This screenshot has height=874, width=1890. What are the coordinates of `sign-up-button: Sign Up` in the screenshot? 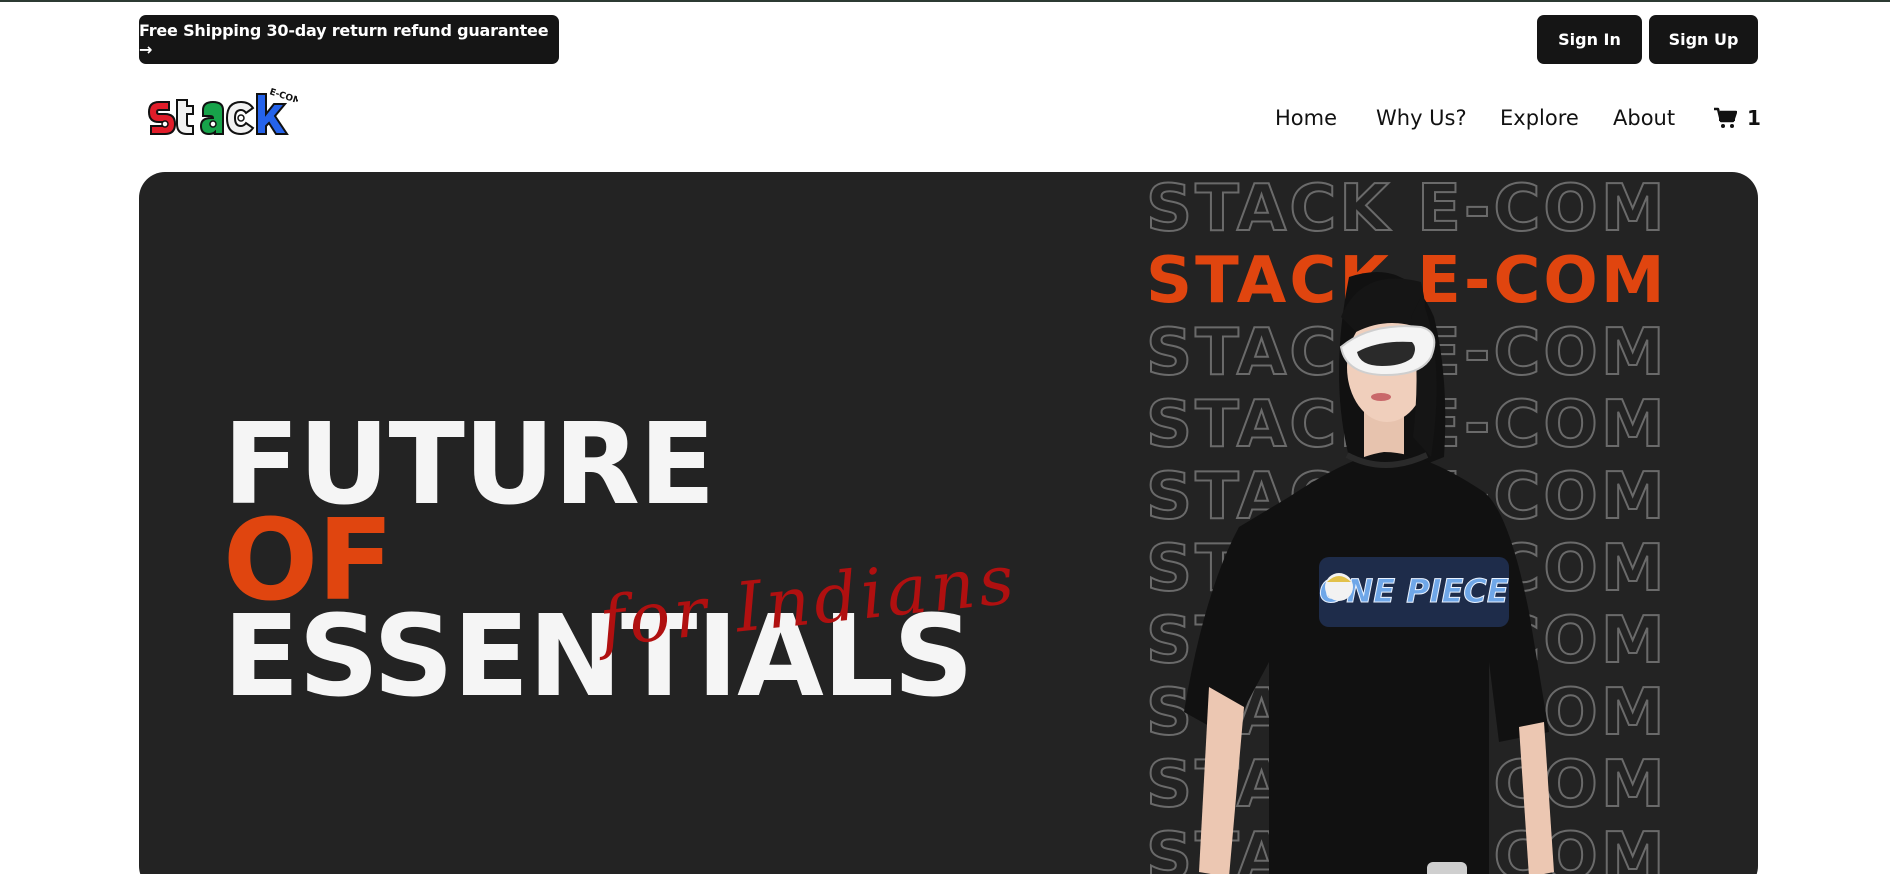 It's located at (1703, 39).